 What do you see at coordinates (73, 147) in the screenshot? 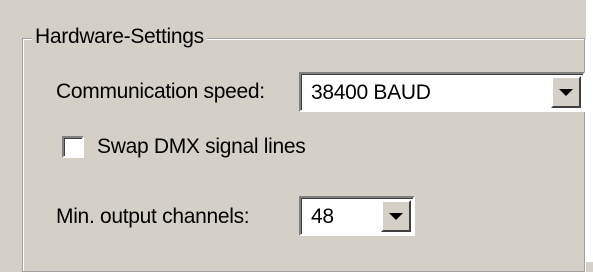
I see `swap-dmx-checkbox` at bounding box center [73, 147].